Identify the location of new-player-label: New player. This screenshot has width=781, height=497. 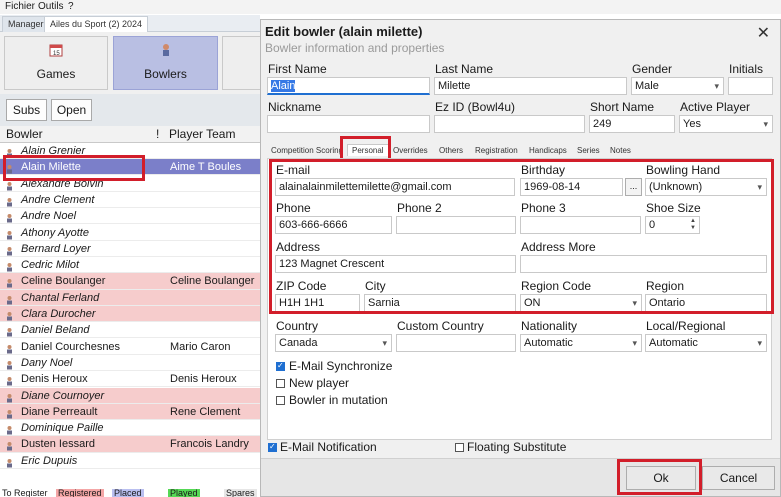
(319, 383).